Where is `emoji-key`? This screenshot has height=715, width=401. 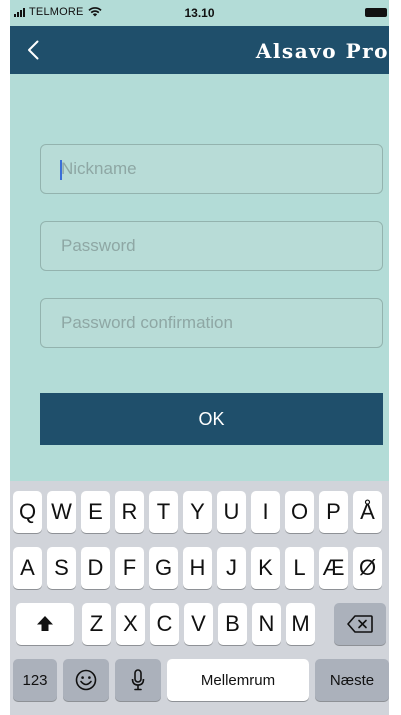
emoji-key is located at coordinates (86, 680).